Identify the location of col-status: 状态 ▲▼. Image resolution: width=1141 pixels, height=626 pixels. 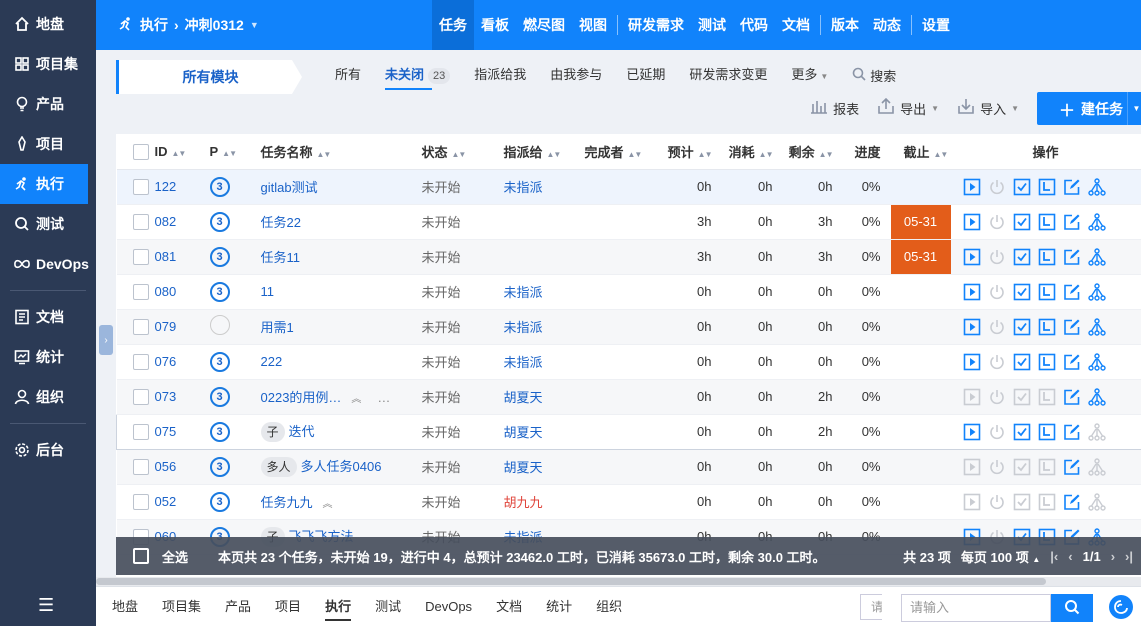
(462, 152).